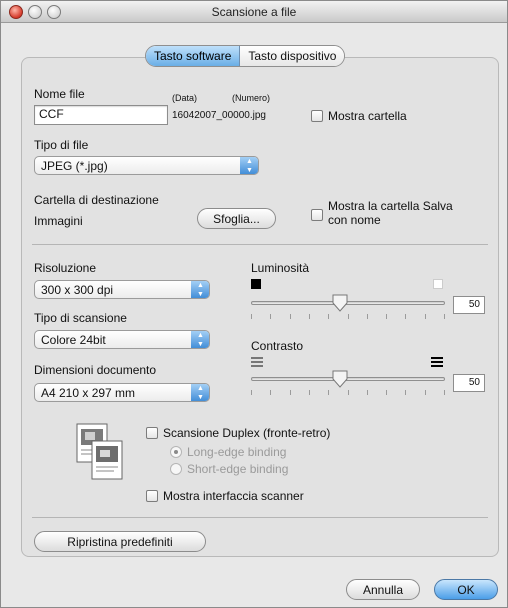 The image size is (508, 608). What do you see at coordinates (317, 215) in the screenshot?
I see `show-save-as-checkbox` at bounding box center [317, 215].